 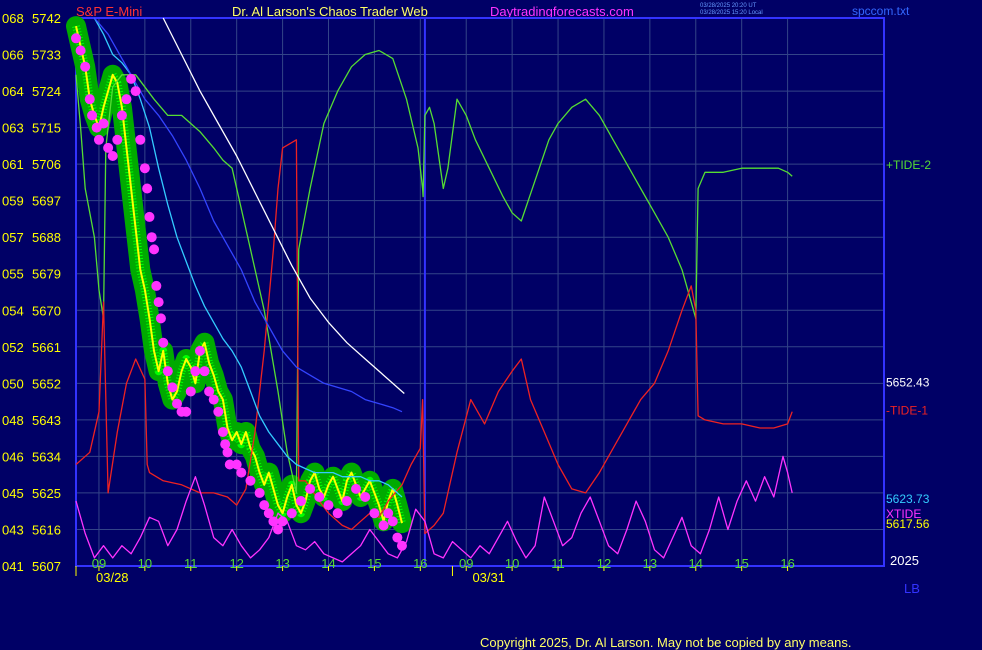 I want to click on right-label: 5623.73, so click(x=908, y=499).